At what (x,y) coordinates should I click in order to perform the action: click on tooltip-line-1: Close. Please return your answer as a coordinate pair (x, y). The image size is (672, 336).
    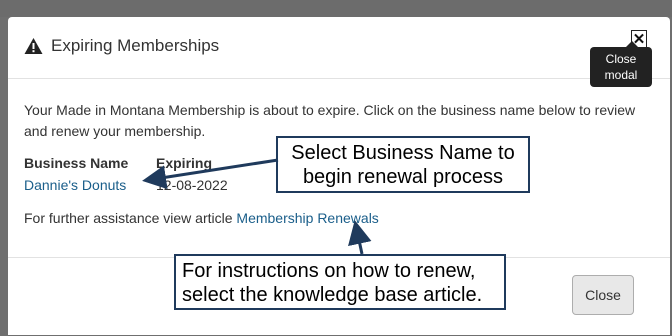
    Looking at the image, I should click on (621, 59).